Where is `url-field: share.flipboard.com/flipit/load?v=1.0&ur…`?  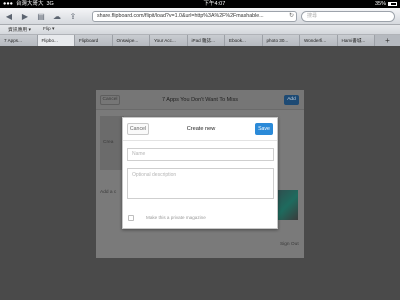 url-field: share.flipboard.com/flipit/load?v=1.0&ur… is located at coordinates (194, 16).